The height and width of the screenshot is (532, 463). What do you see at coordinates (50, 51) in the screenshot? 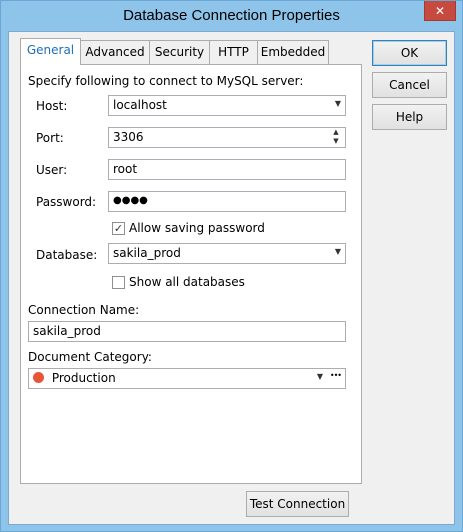
I see `tab-general: General` at bounding box center [50, 51].